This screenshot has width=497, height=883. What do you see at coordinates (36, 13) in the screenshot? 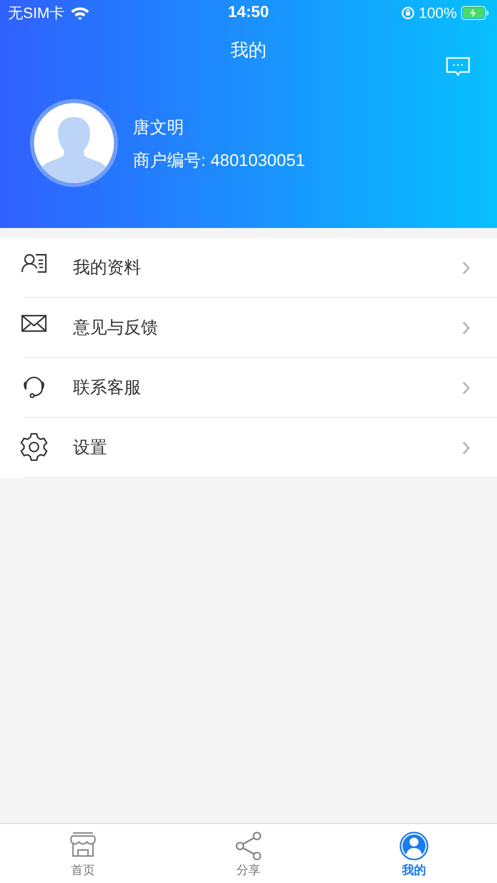
I see `carrier-label: 无SIM卡` at bounding box center [36, 13].